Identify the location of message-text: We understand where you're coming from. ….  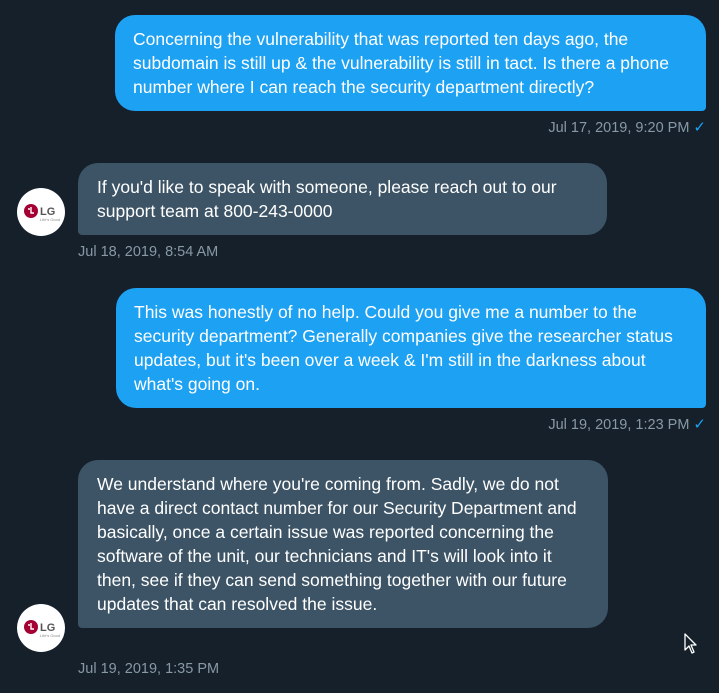
(337, 544).